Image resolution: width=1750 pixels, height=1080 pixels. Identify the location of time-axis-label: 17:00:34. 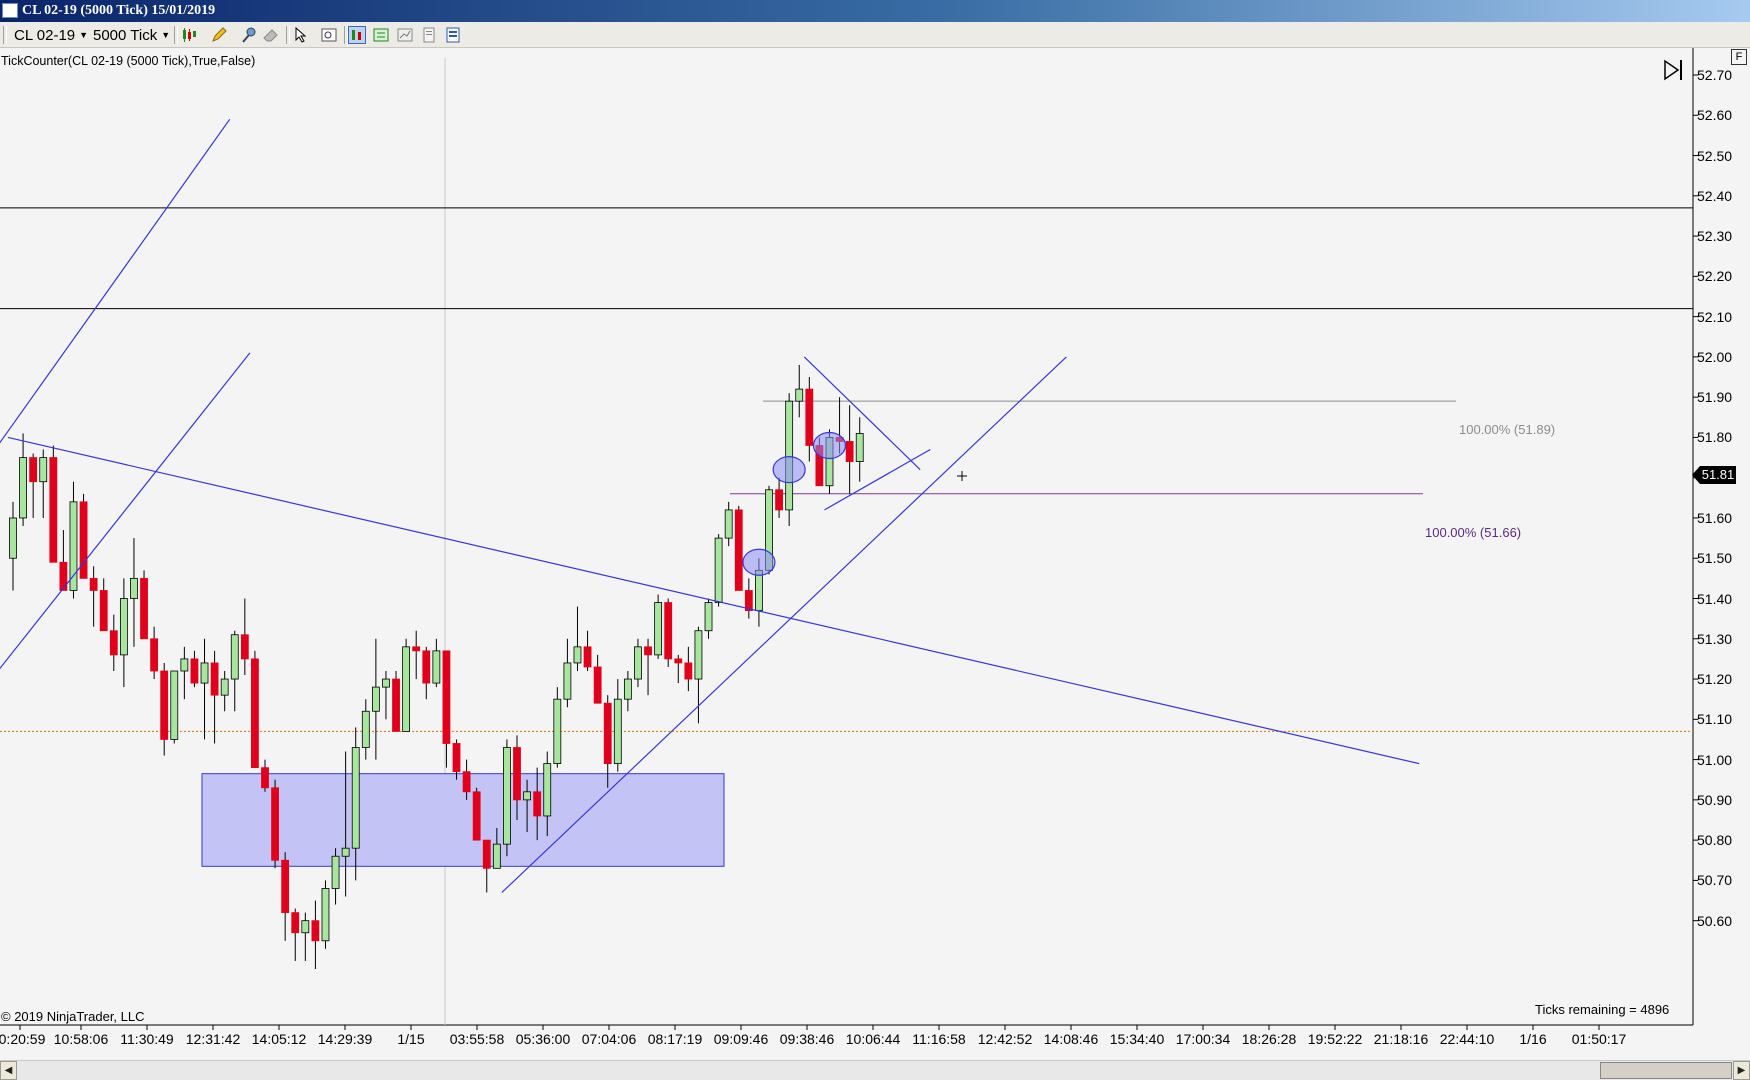
(1203, 1039).